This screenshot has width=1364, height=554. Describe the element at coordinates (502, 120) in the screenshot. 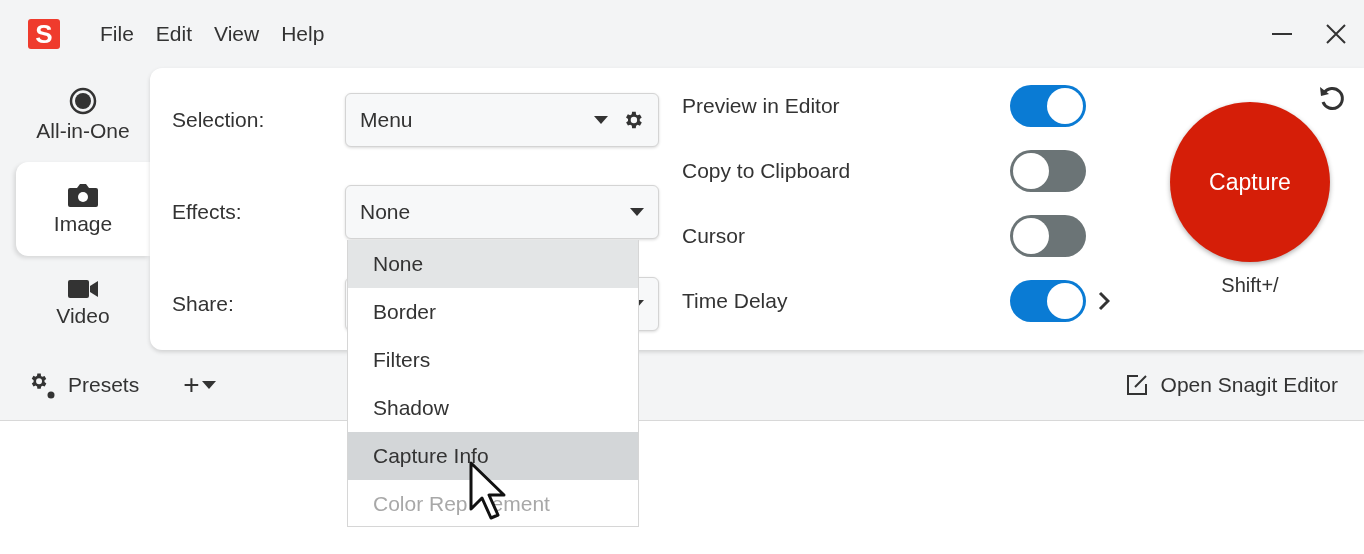

I see `dropdown-field: Menu` at that location.